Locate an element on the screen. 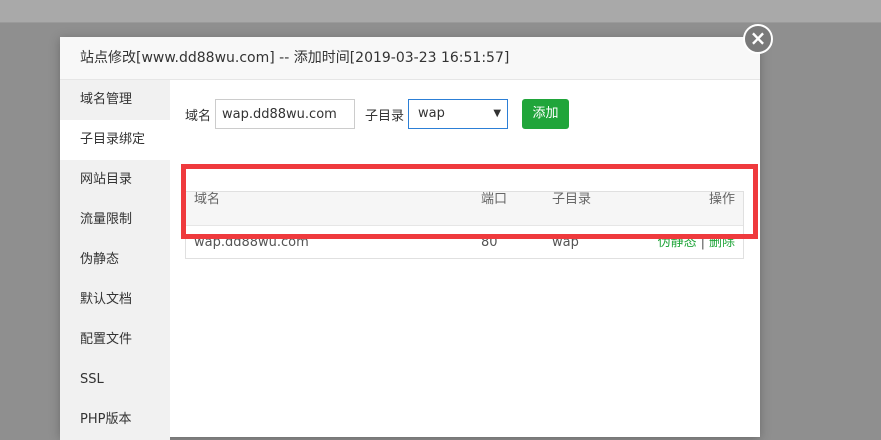  sidebar-item-rewrite: 伪静态 is located at coordinates (115, 260).